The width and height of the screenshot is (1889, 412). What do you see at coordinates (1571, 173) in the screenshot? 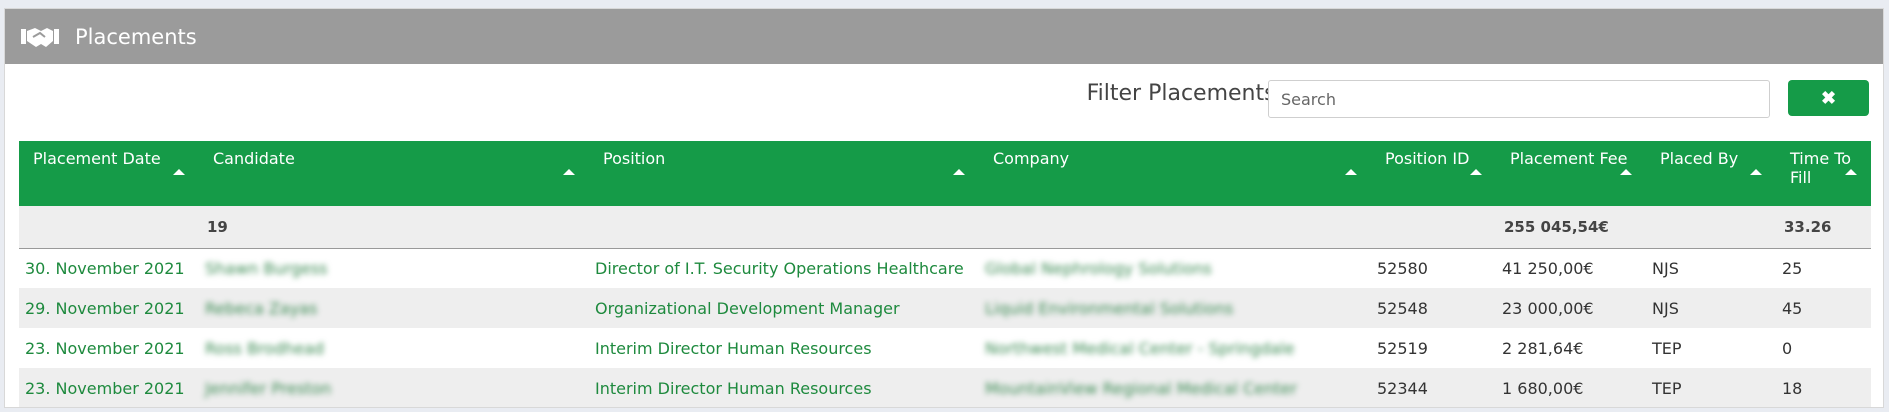
I see `column-header-placement-fee: Placement Fee` at bounding box center [1571, 173].